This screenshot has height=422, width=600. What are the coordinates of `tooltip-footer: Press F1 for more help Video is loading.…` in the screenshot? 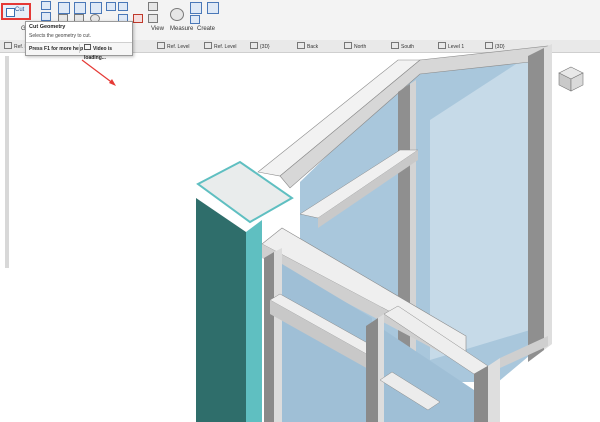 It's located at (79, 51).